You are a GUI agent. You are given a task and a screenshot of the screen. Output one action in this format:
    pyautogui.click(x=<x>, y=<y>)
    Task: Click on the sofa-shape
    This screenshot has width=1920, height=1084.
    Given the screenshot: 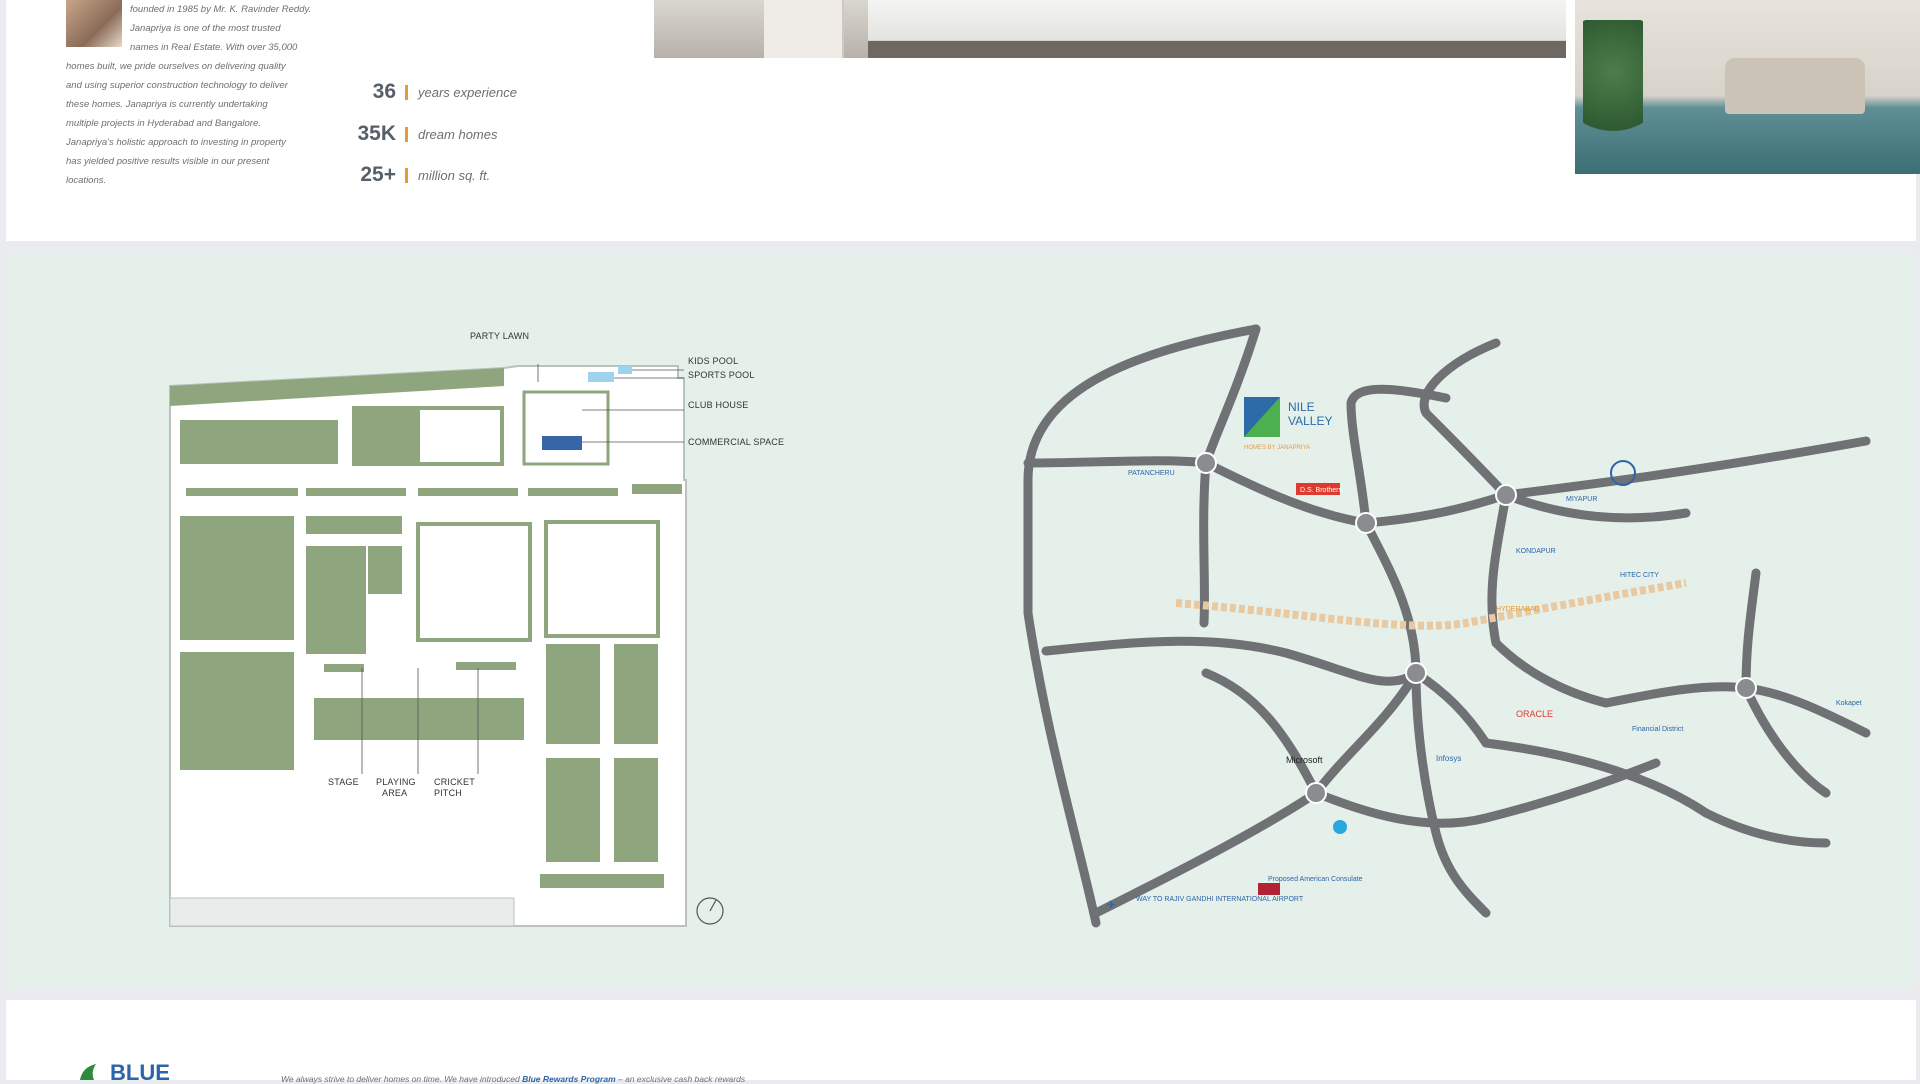 What is the action you would take?
    pyautogui.click(x=1795, y=86)
    